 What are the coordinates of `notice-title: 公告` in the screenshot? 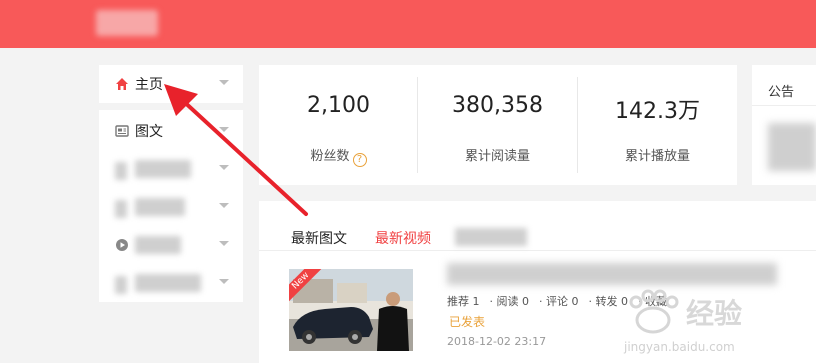 It's located at (781, 92).